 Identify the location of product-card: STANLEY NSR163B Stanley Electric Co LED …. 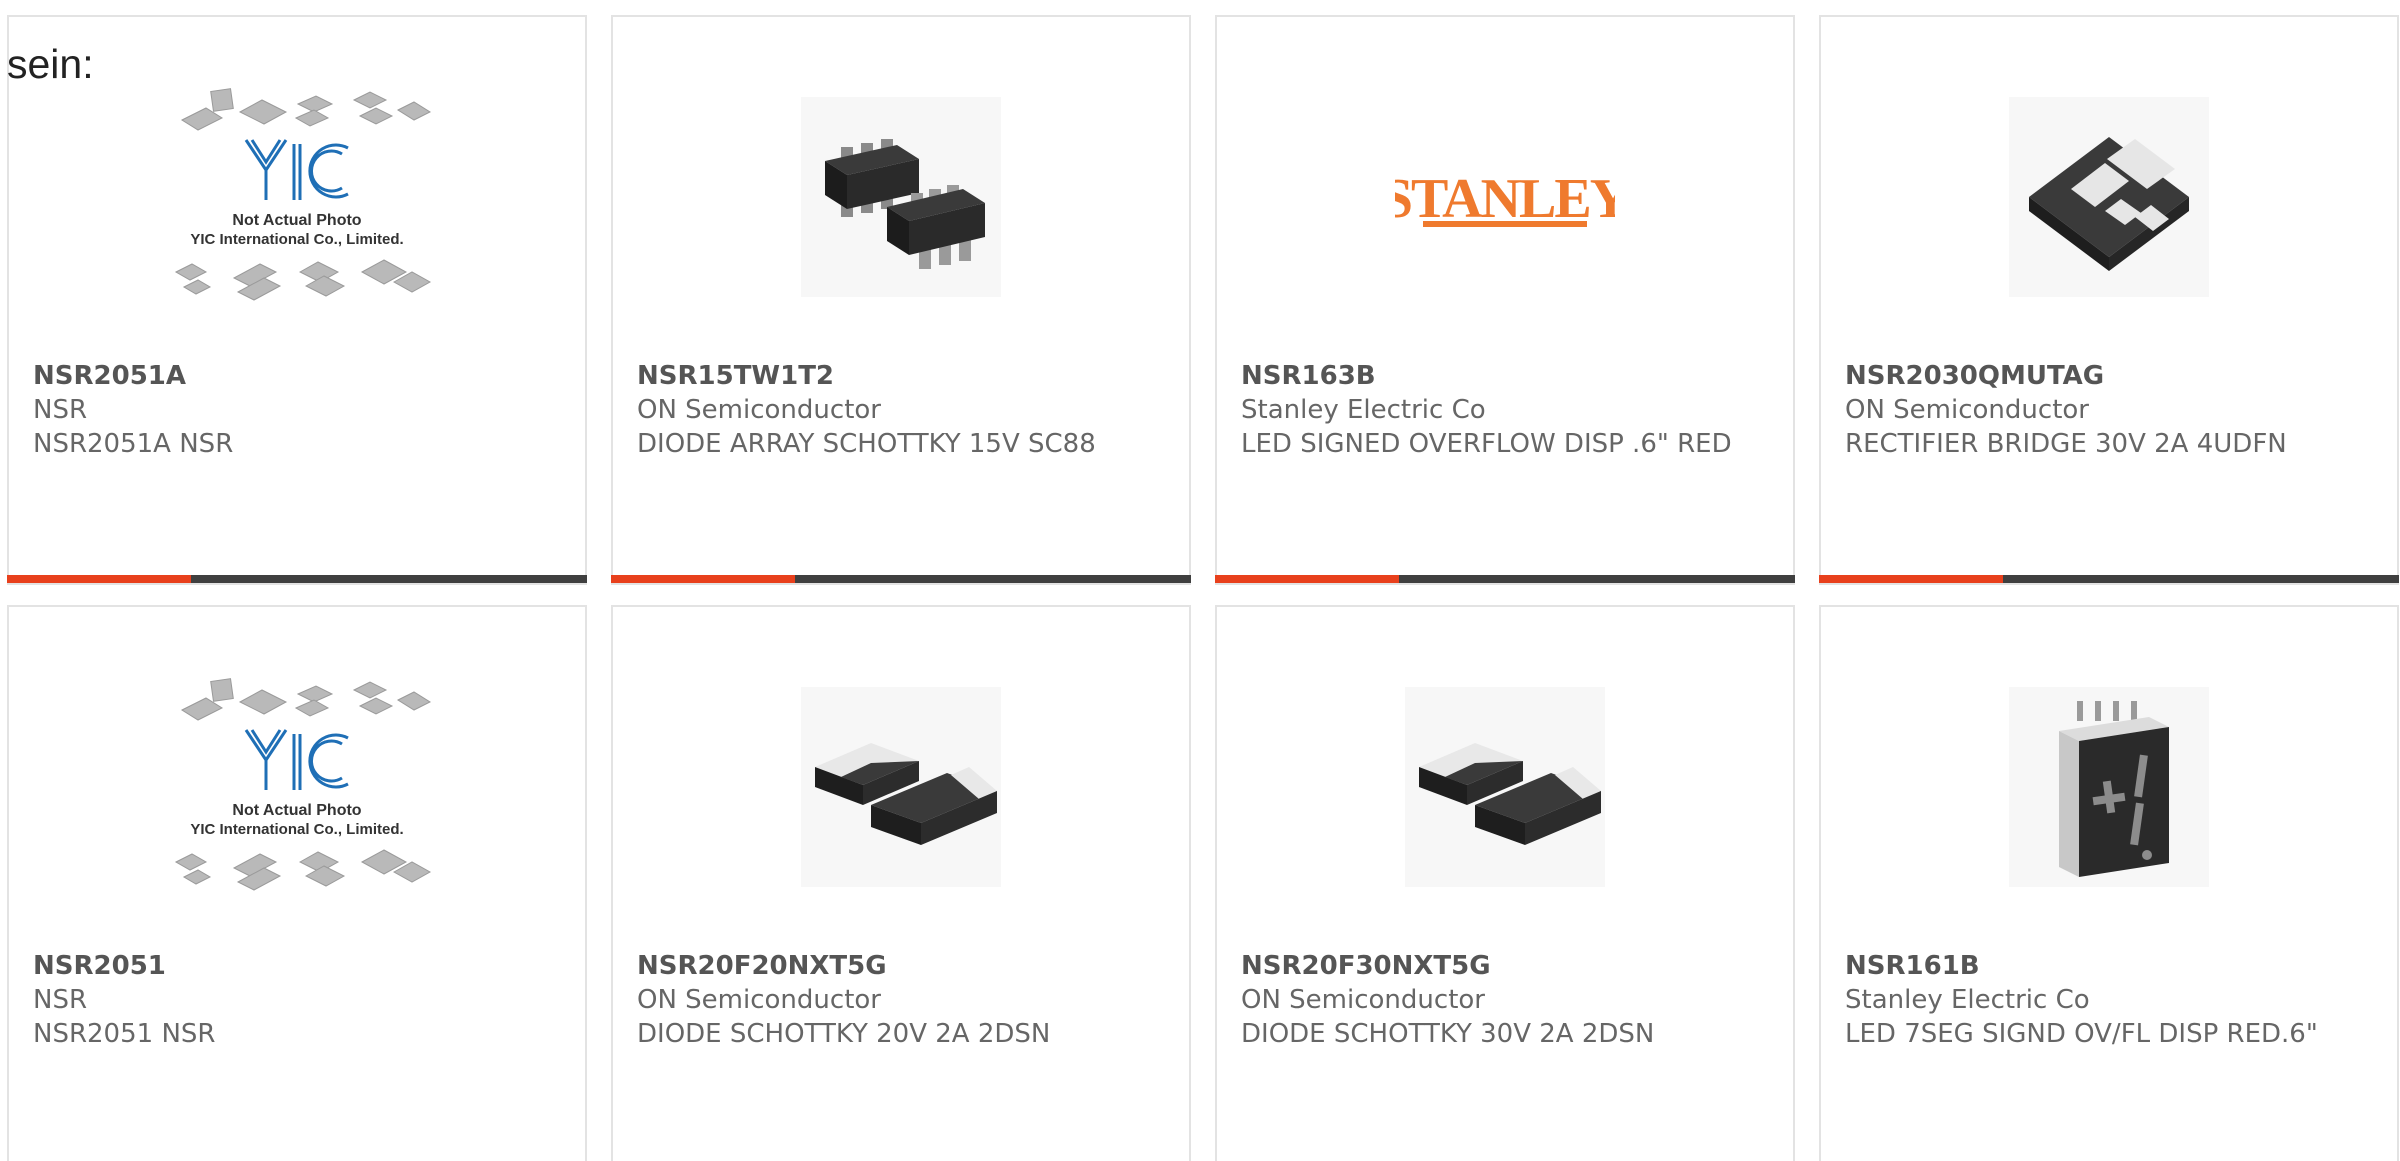
(1505, 300).